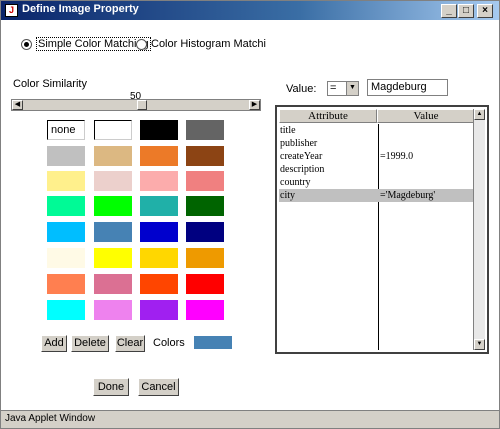  What do you see at coordinates (287, 195) in the screenshot?
I see `cell-attribute: city` at bounding box center [287, 195].